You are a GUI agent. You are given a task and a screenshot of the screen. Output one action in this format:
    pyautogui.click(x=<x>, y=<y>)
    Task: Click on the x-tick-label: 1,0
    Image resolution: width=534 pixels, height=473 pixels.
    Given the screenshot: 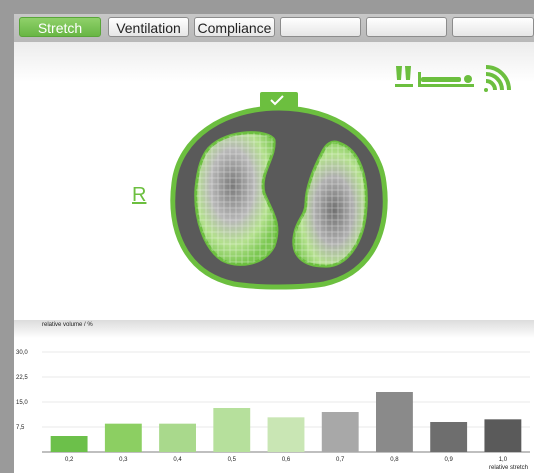 What is the action you would take?
    pyautogui.click(x=503, y=460)
    